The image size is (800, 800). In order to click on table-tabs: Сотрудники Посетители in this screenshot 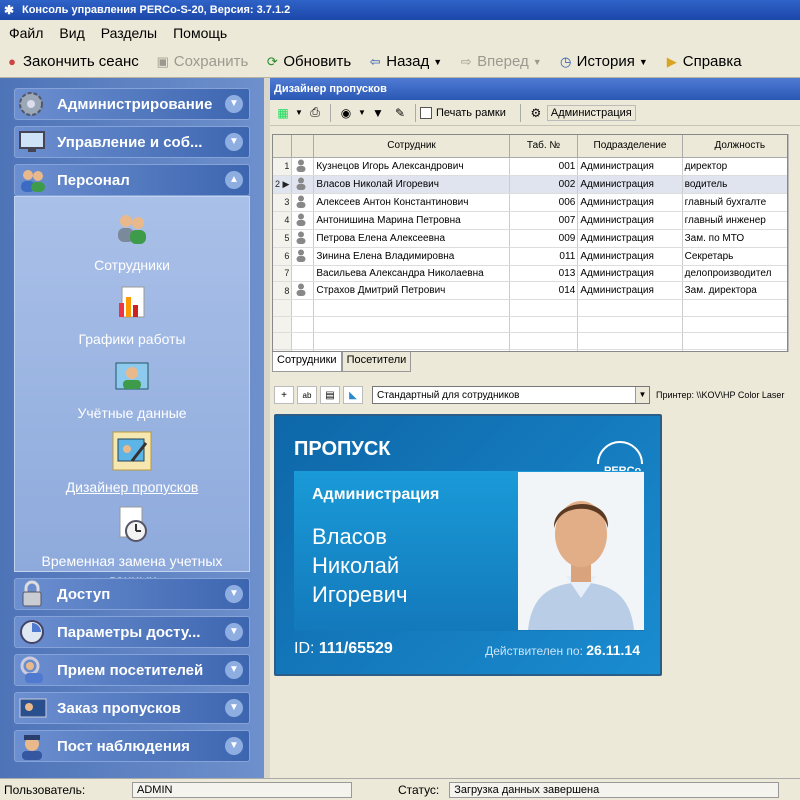, I will do `click(342, 362)`.